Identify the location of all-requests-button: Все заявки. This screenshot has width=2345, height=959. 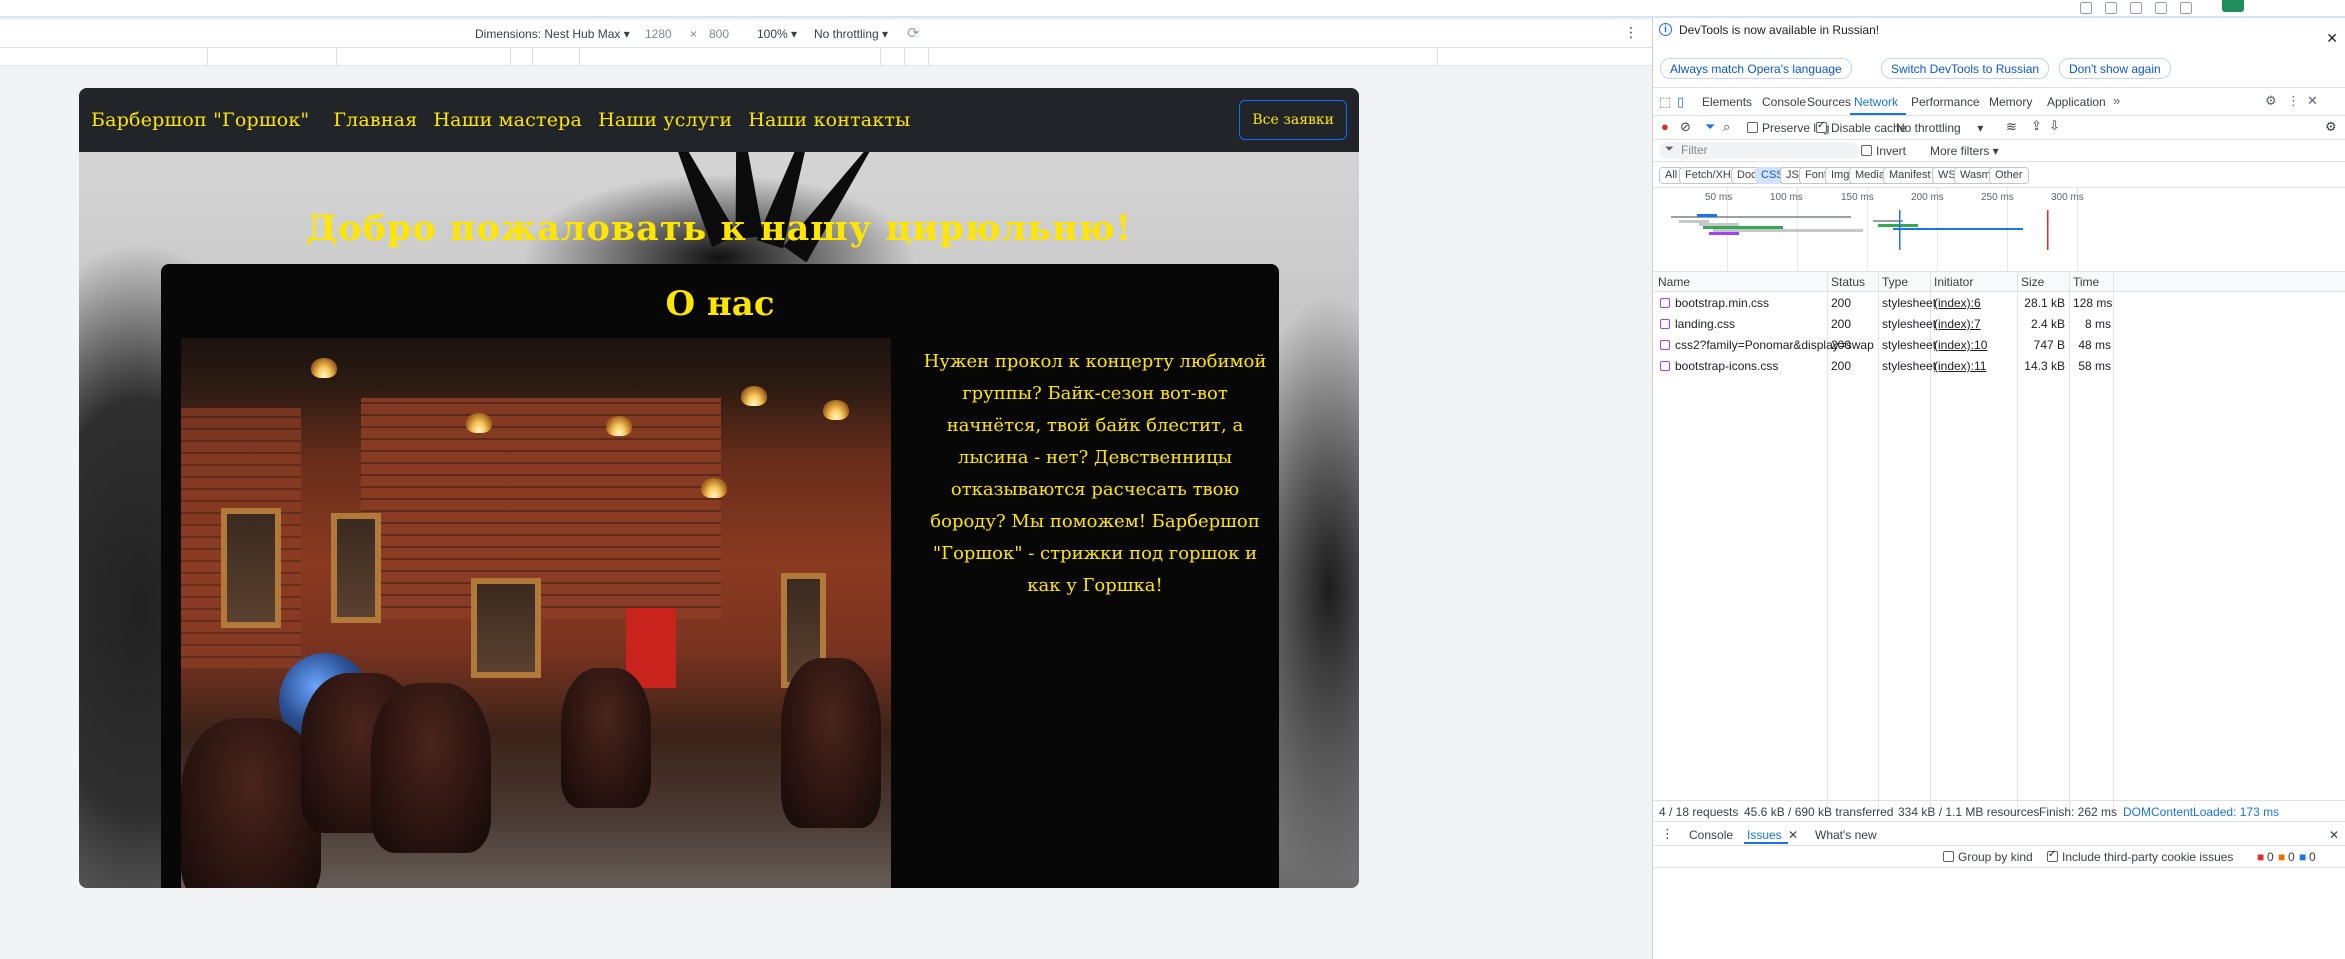
(1293, 120).